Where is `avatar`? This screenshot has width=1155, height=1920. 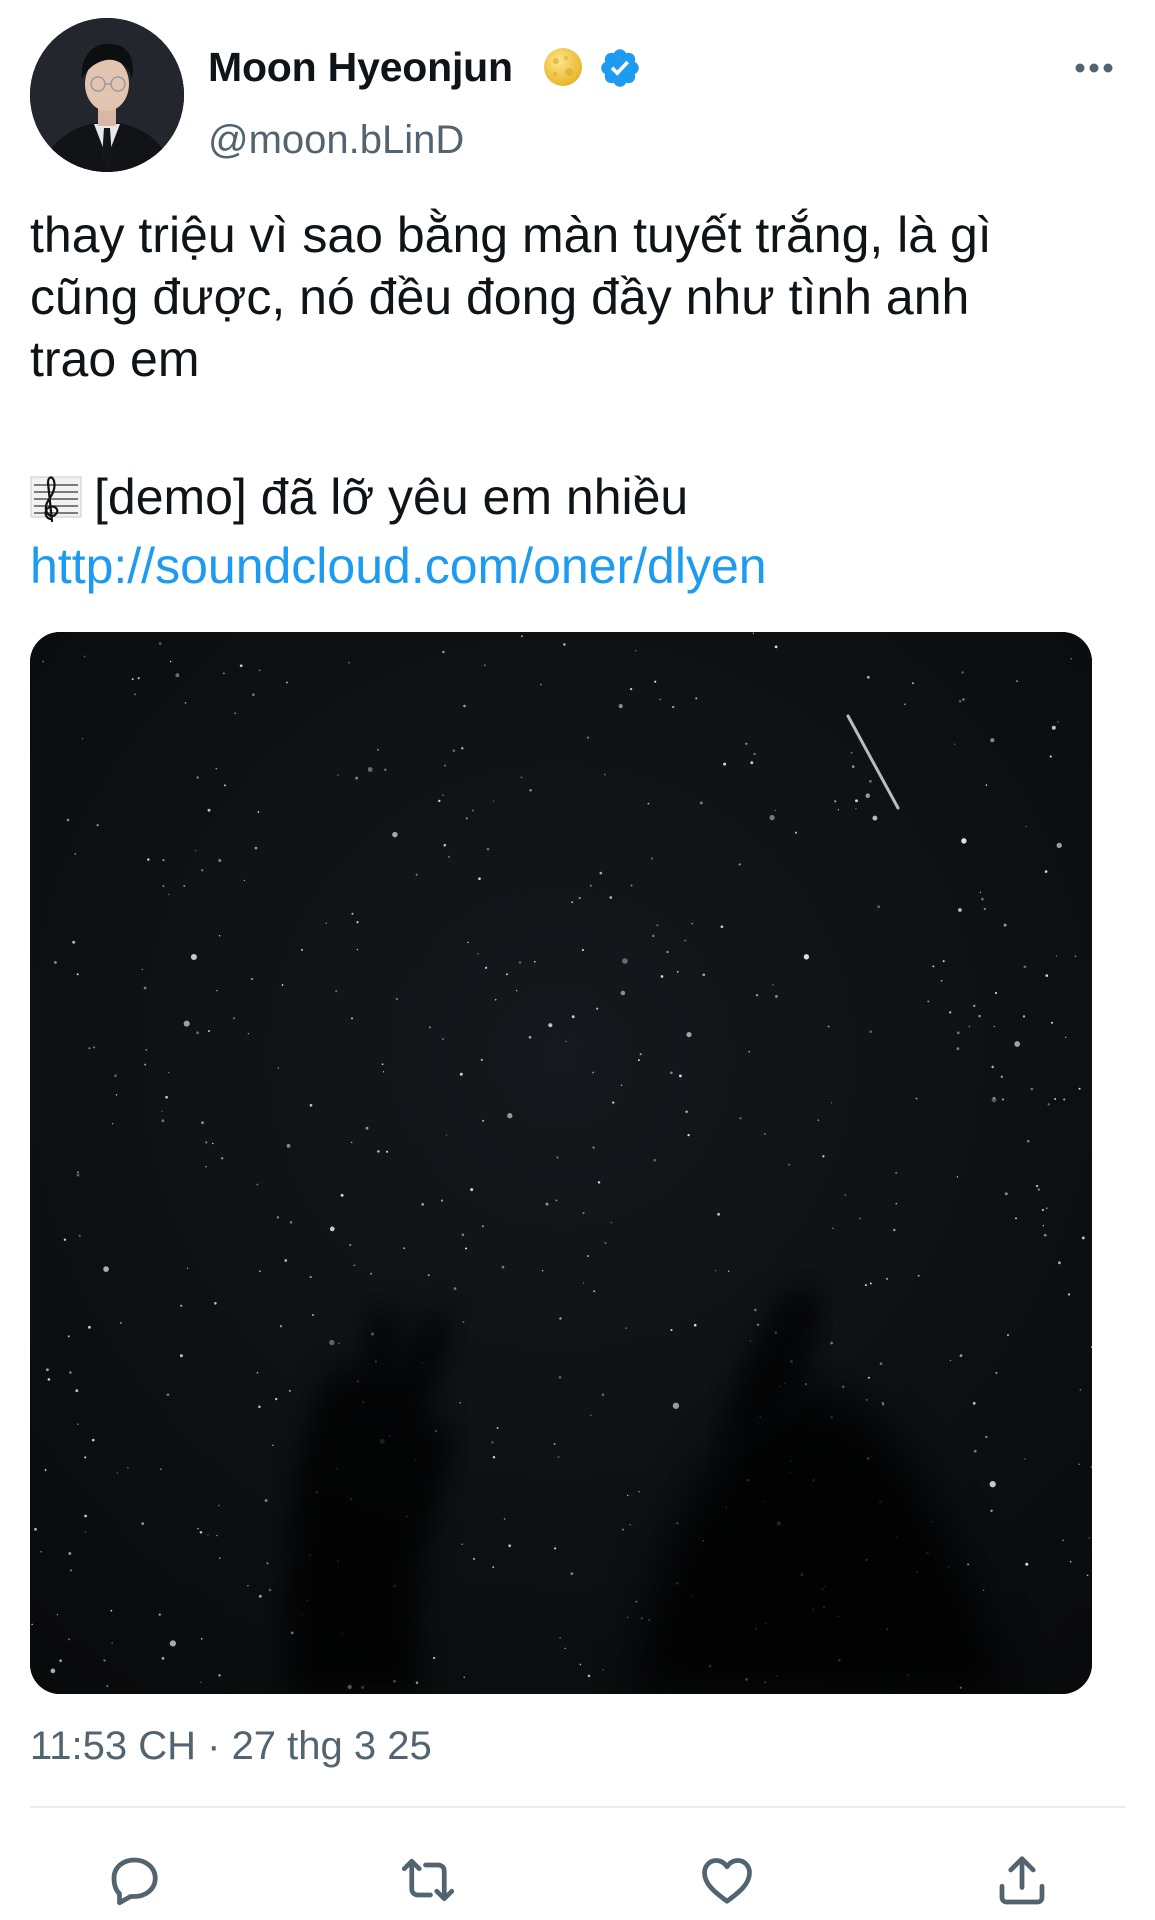
avatar is located at coordinates (107, 95).